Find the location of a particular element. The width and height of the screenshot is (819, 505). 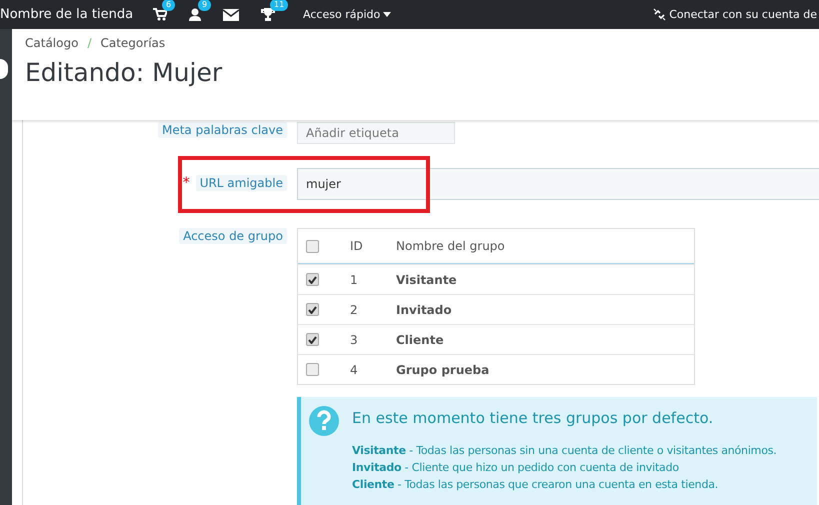

notification-badge: 11 is located at coordinates (279, 5).